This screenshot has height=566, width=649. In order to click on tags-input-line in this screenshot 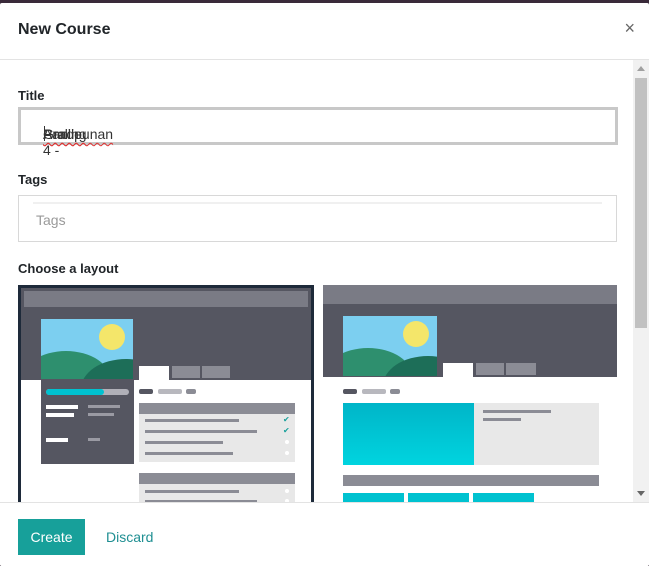, I will do `click(317, 203)`.